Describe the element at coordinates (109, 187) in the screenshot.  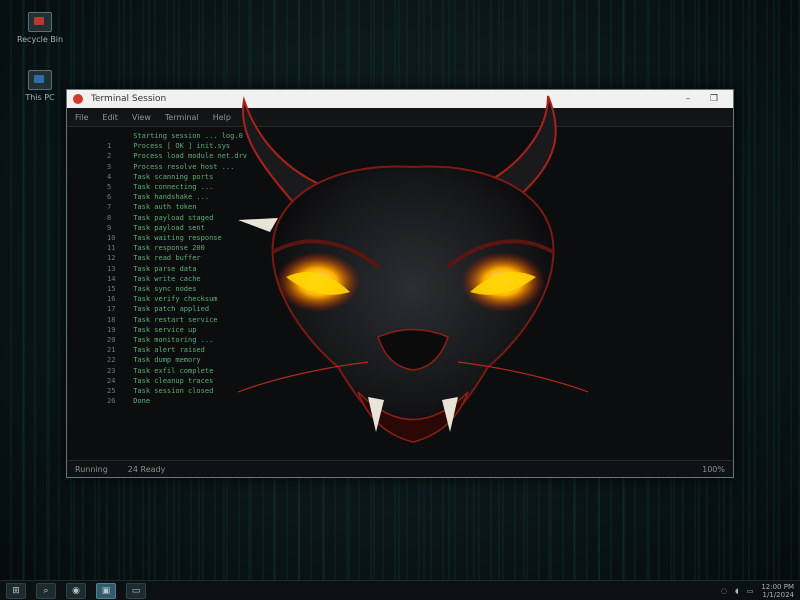
I see `console-line-number: 5` at that location.